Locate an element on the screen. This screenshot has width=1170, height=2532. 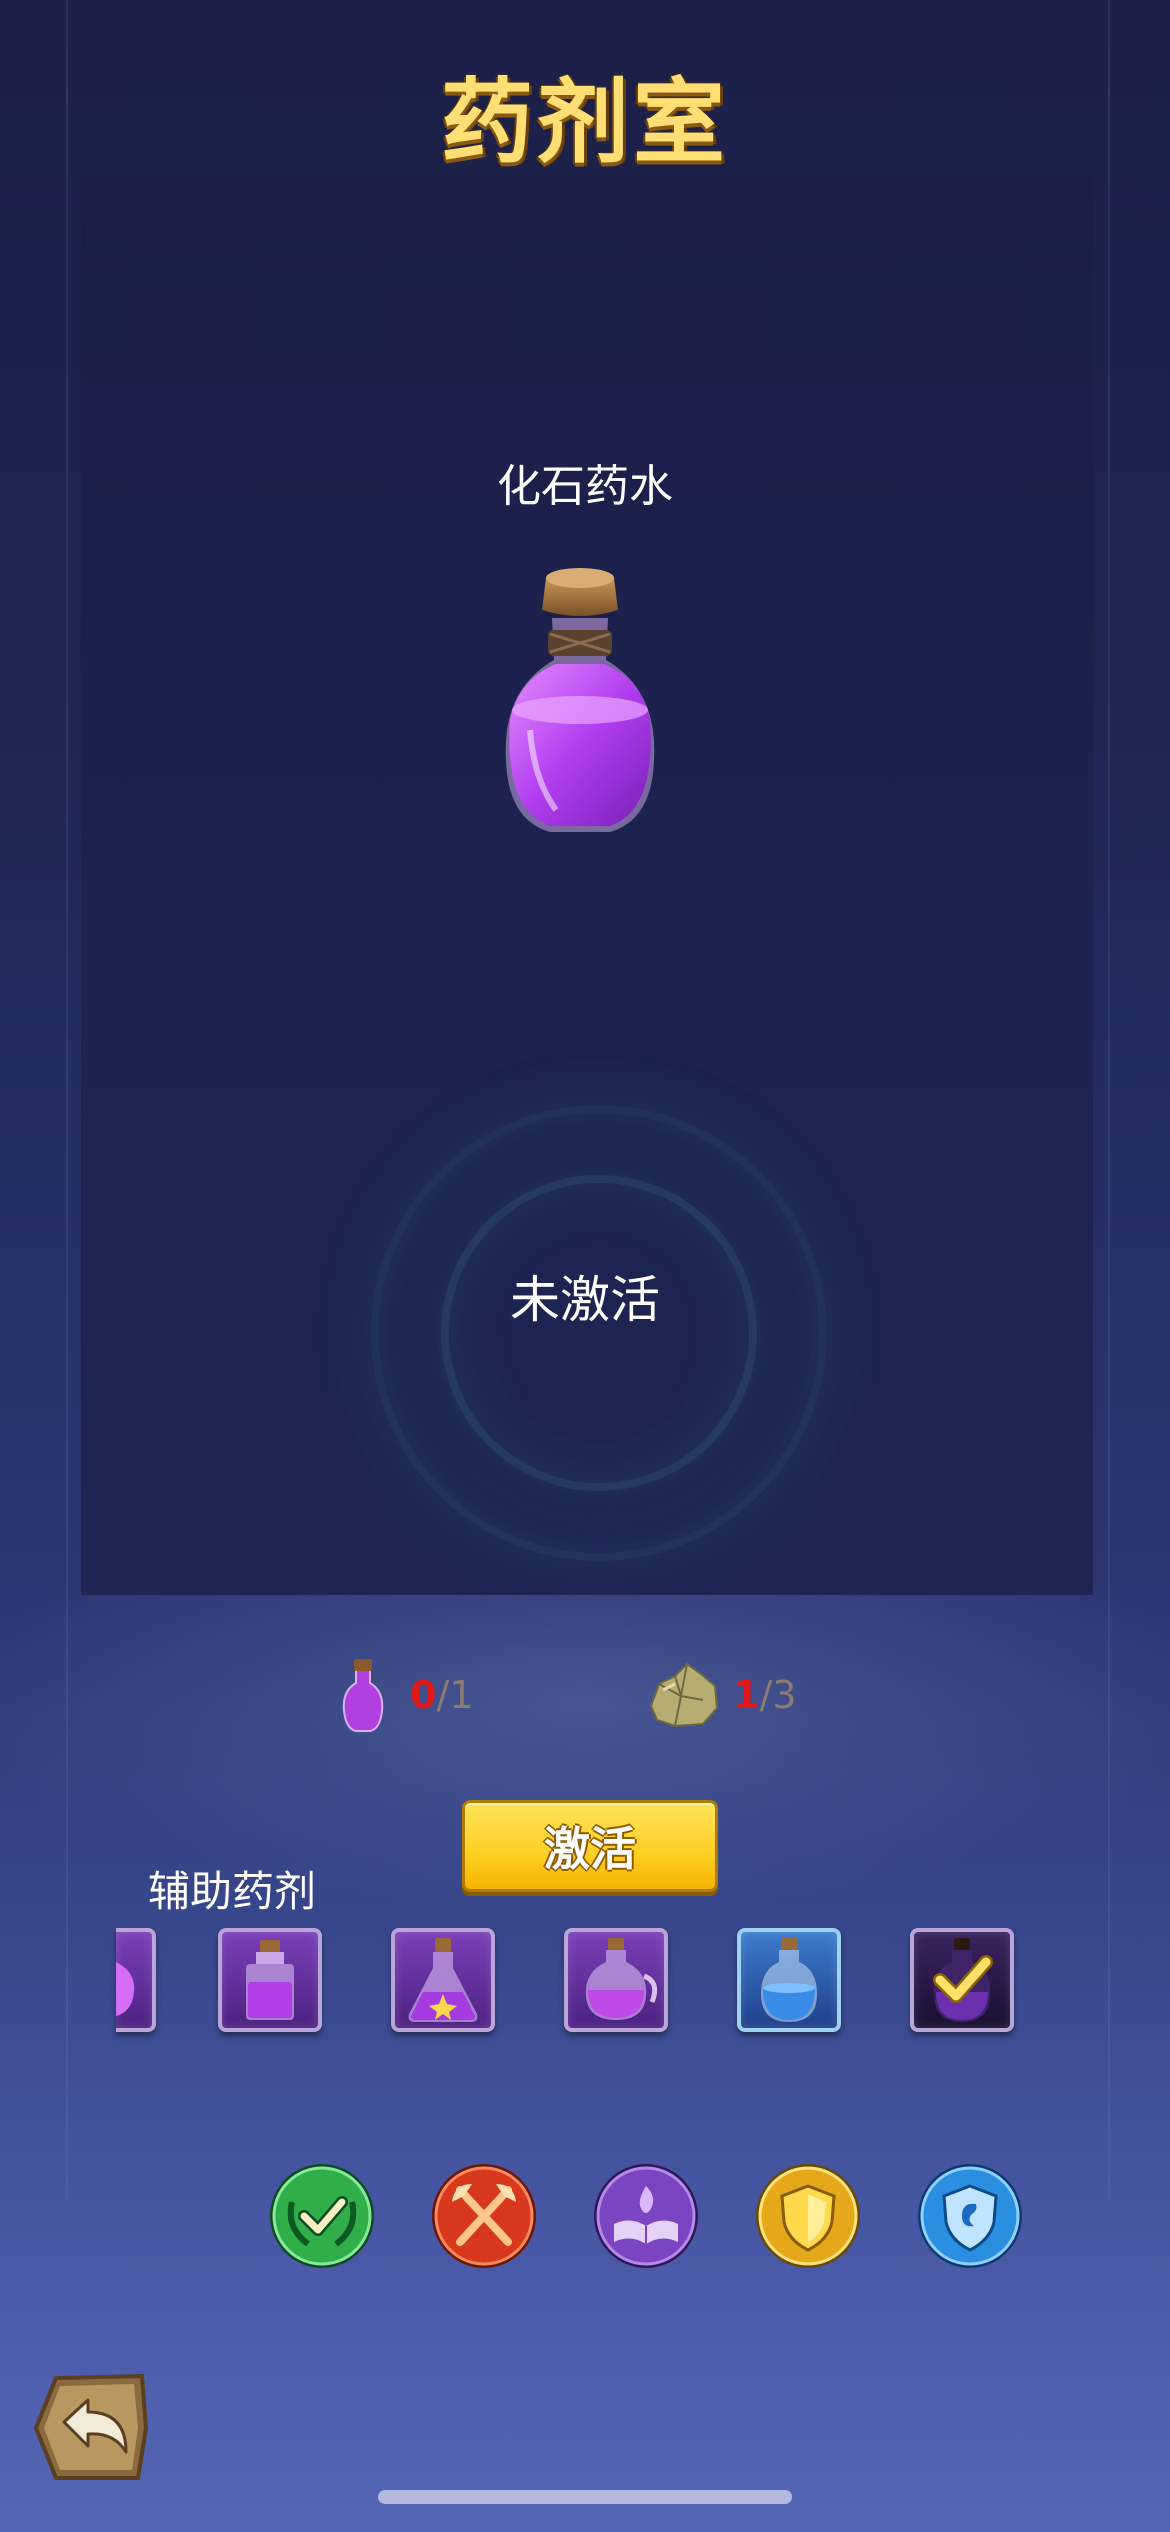
gold-shield-icon is located at coordinates (808, 2216).